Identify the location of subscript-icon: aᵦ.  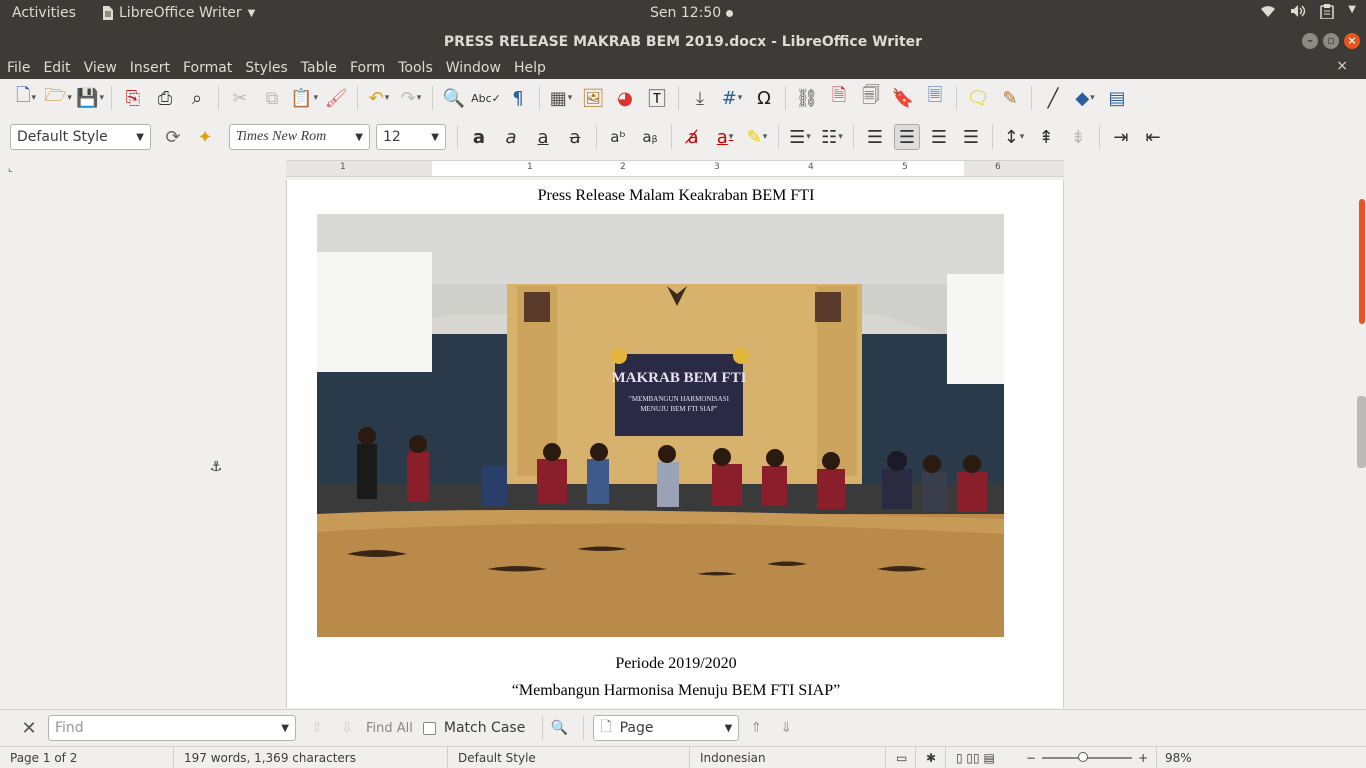
(650, 137).